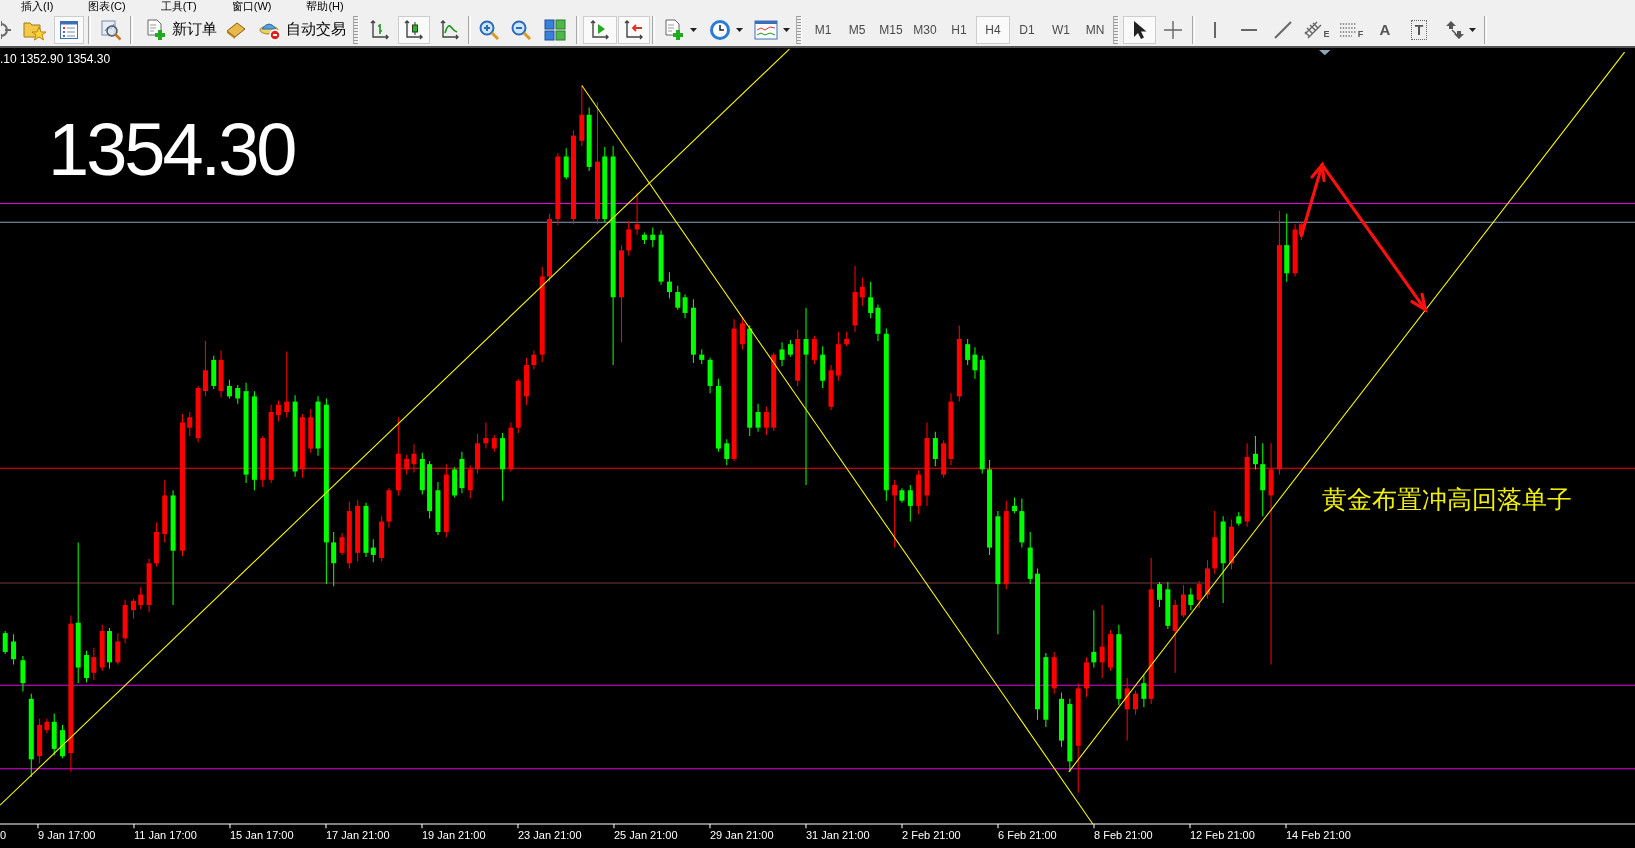  I want to click on horizontal-line-icon, so click(1249, 29).